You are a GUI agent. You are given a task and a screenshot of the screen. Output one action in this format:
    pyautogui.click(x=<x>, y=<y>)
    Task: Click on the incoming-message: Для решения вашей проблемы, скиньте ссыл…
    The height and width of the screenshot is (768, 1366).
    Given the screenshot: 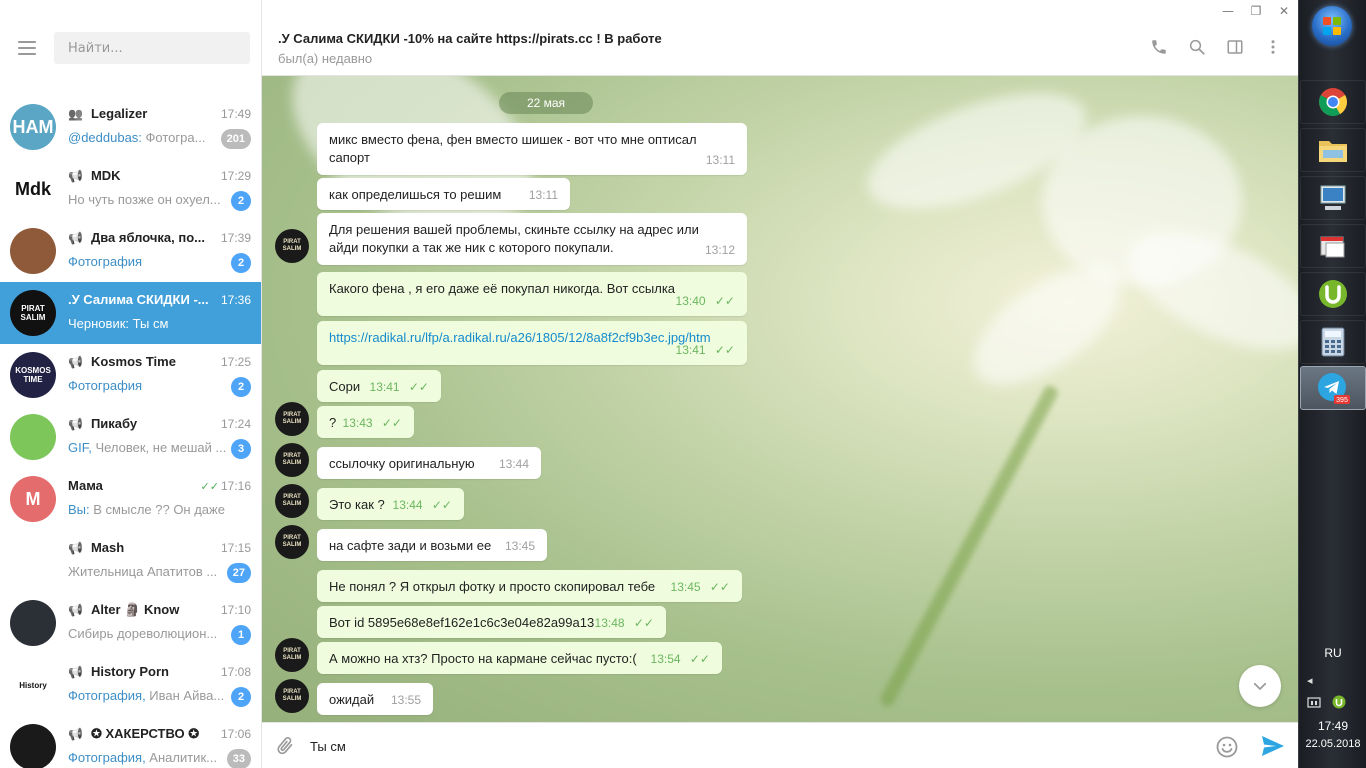 What is the action you would take?
    pyautogui.click(x=532, y=239)
    